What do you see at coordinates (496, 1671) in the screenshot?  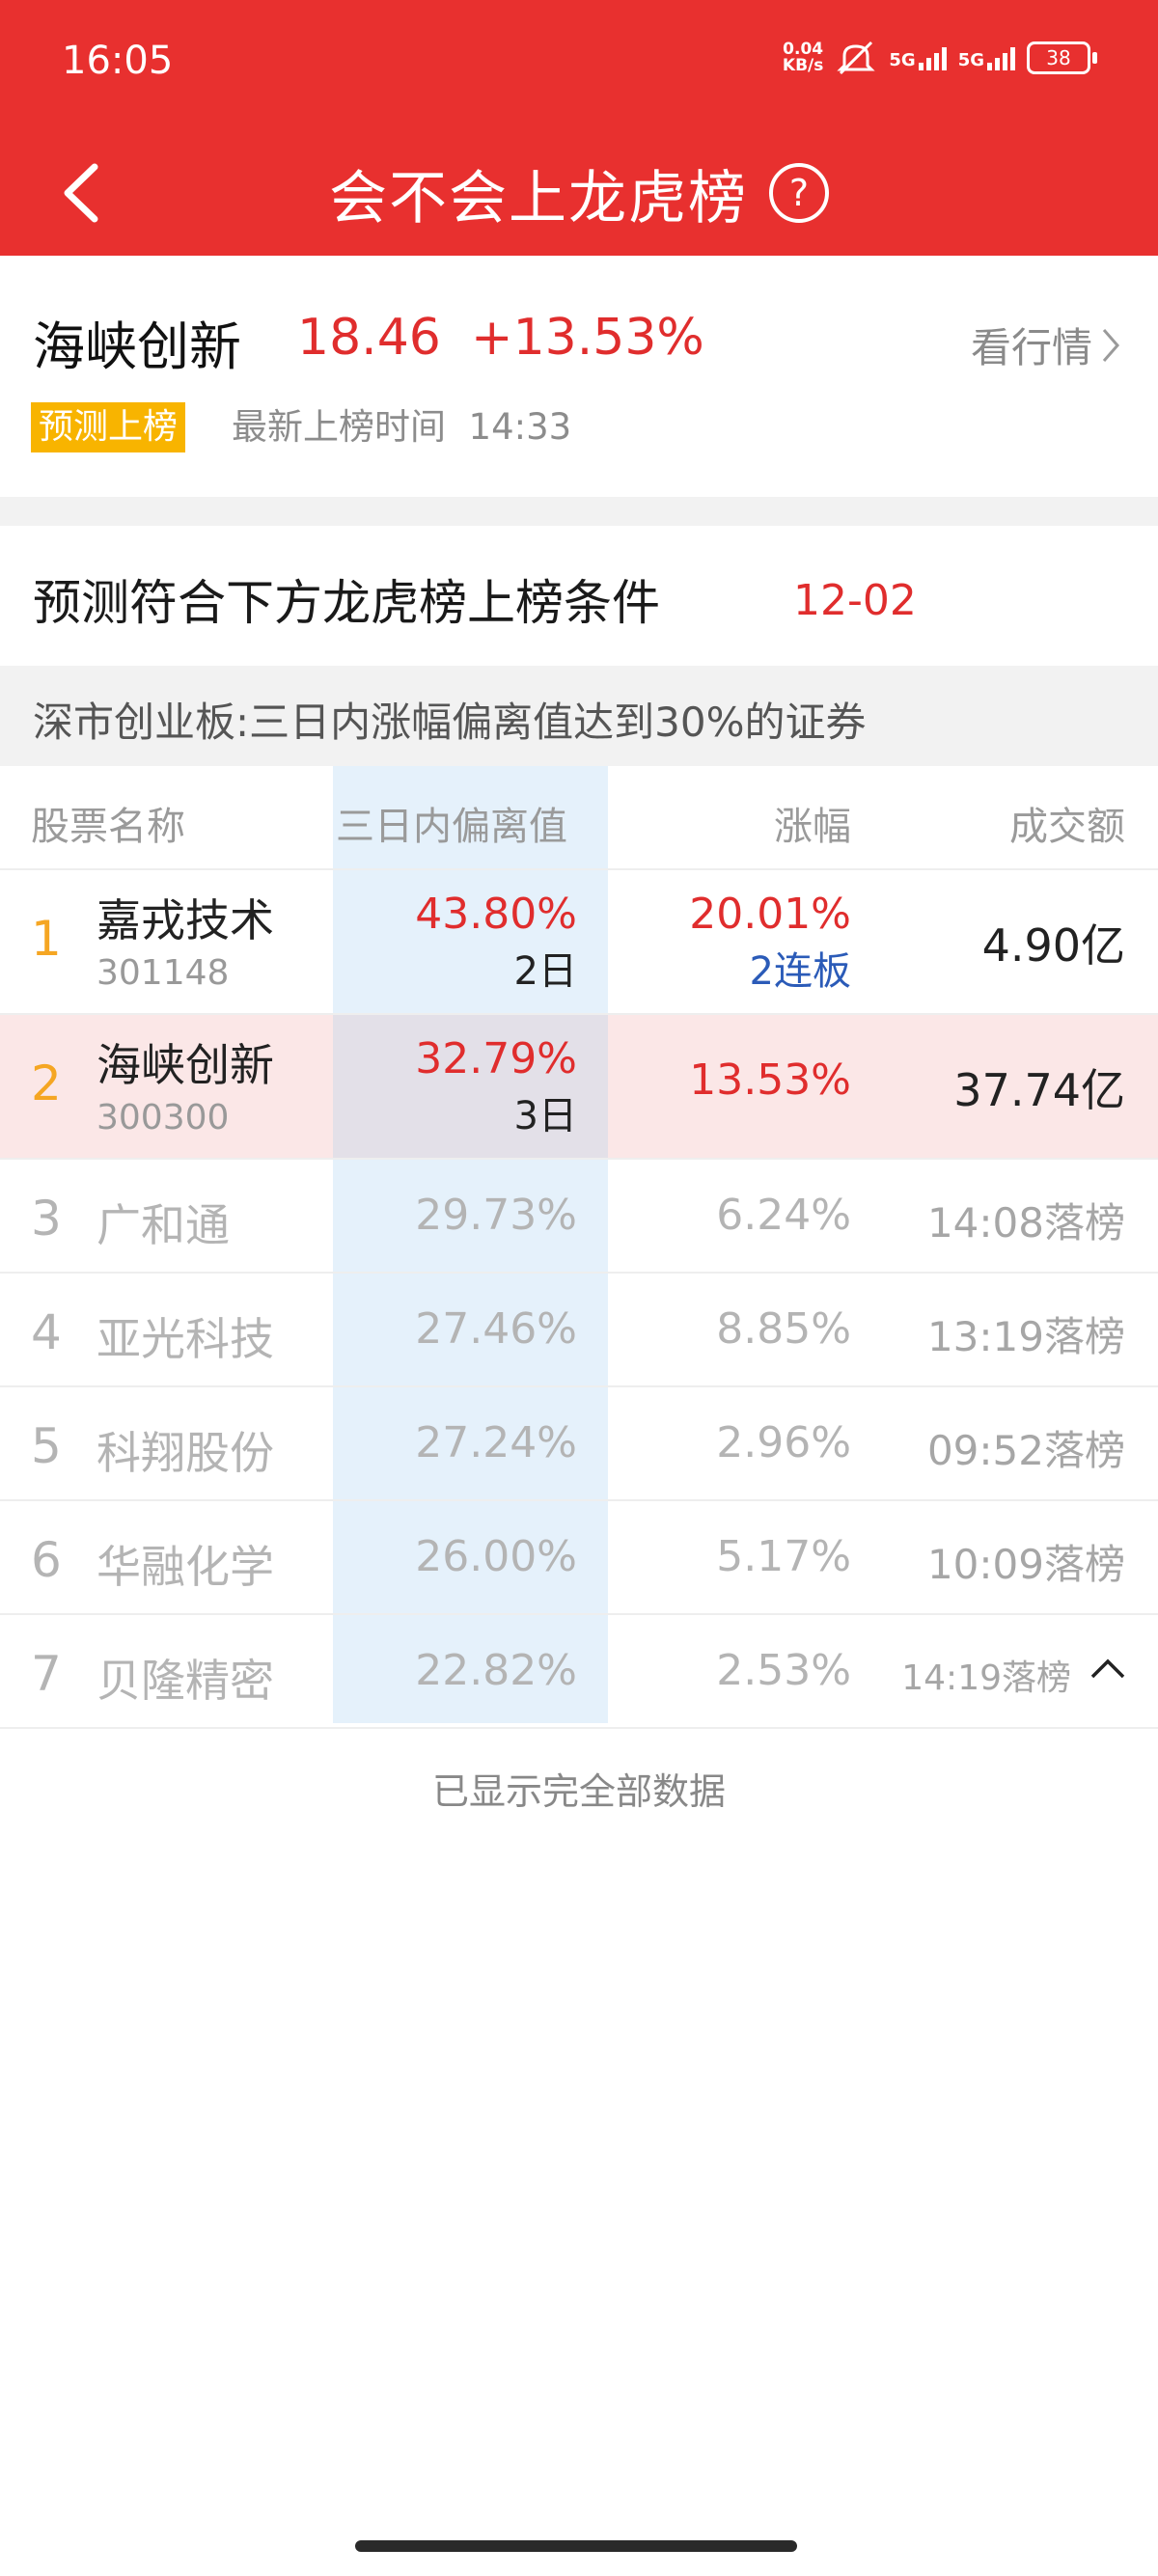 I see `row-deviation: 22.82%` at bounding box center [496, 1671].